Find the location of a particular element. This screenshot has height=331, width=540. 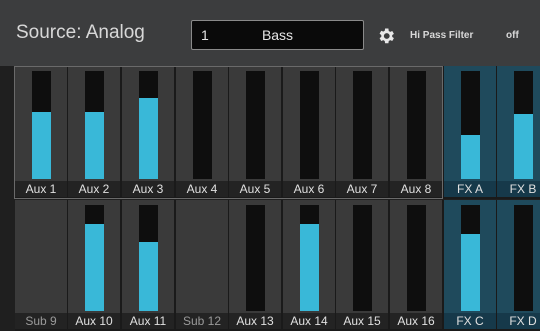

aux-send-label: FX C is located at coordinates (470, 321).